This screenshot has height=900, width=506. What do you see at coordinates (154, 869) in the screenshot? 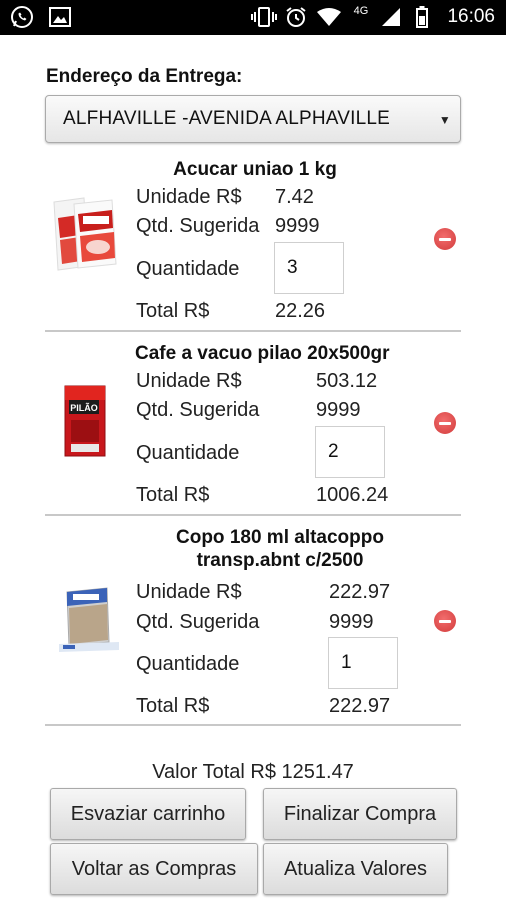
I see `back-to-shopping-button: Voltar as Compras` at bounding box center [154, 869].